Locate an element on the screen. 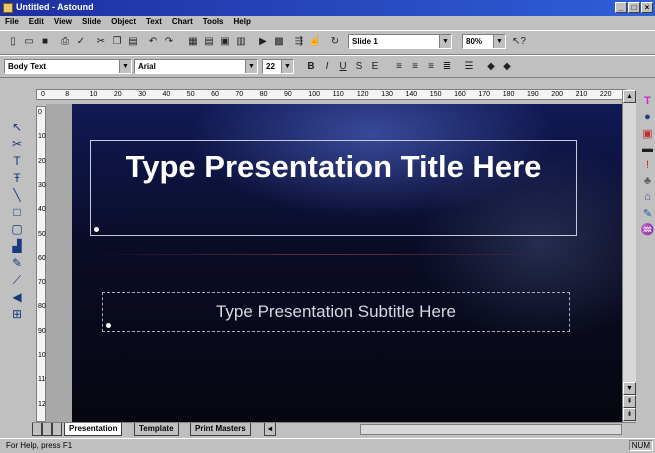  horizontal-scrollbar is located at coordinates (491, 429).